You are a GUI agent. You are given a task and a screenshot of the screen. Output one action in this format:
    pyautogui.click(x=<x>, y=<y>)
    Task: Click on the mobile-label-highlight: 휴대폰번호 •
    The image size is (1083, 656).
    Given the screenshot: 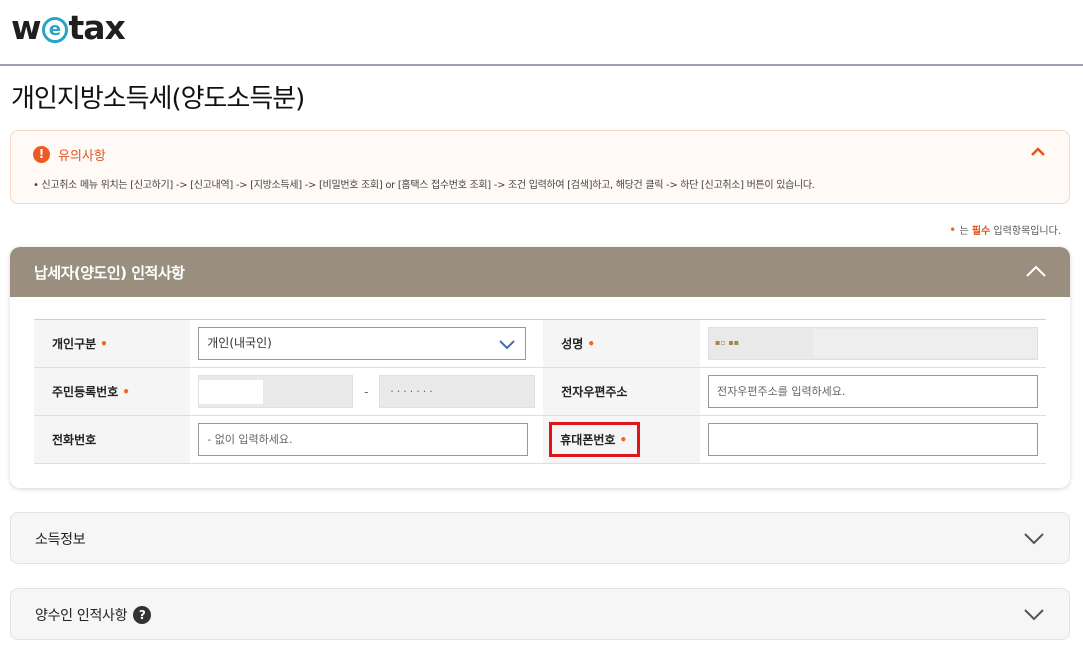 What is the action you would take?
    pyautogui.click(x=595, y=439)
    